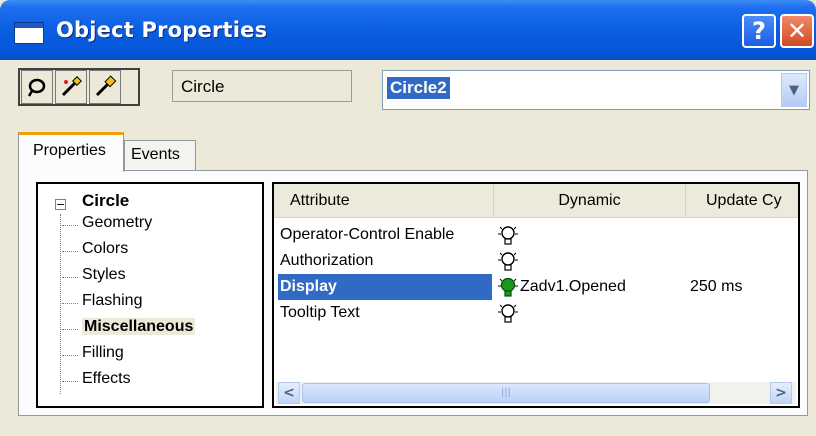 This screenshot has width=816, height=436. What do you see at coordinates (716, 287) in the screenshot?
I see `update-cycle-cell: 250 ms` at bounding box center [716, 287].